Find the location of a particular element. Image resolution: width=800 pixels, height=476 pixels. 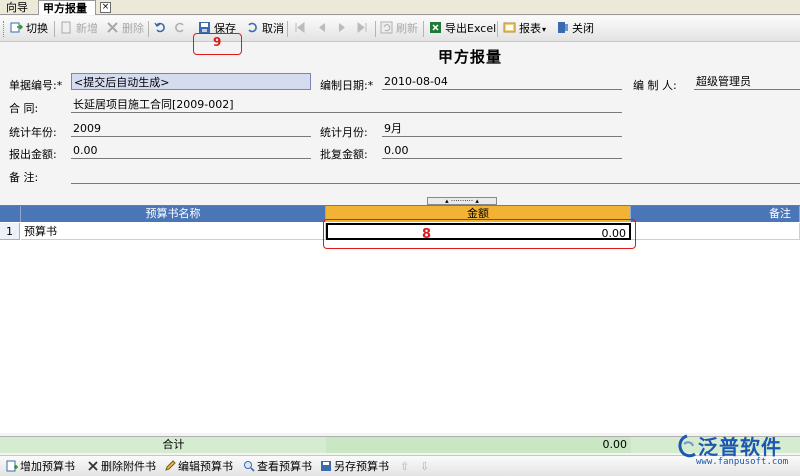

date-label: 编制日期:* is located at coordinates (347, 85).